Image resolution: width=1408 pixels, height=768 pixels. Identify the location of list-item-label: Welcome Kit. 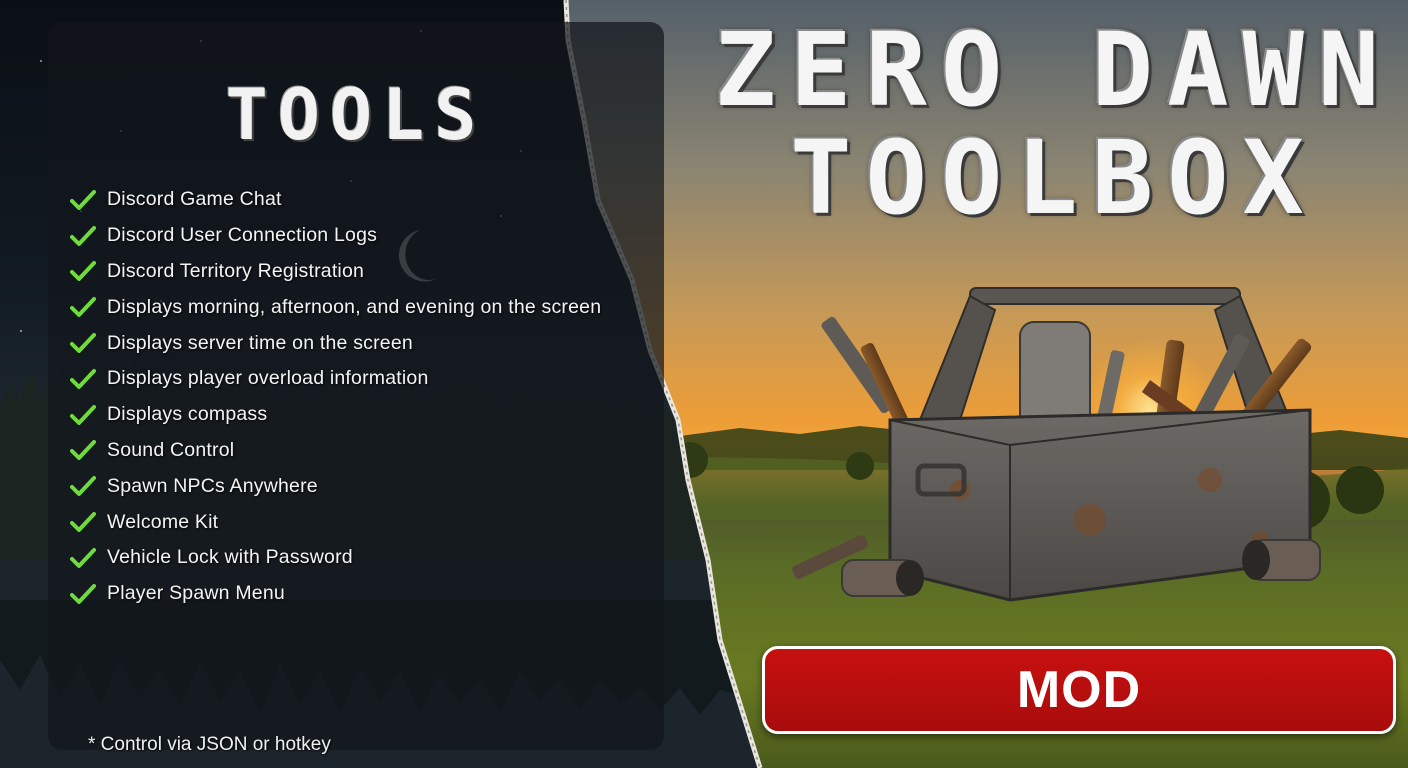
(163, 521).